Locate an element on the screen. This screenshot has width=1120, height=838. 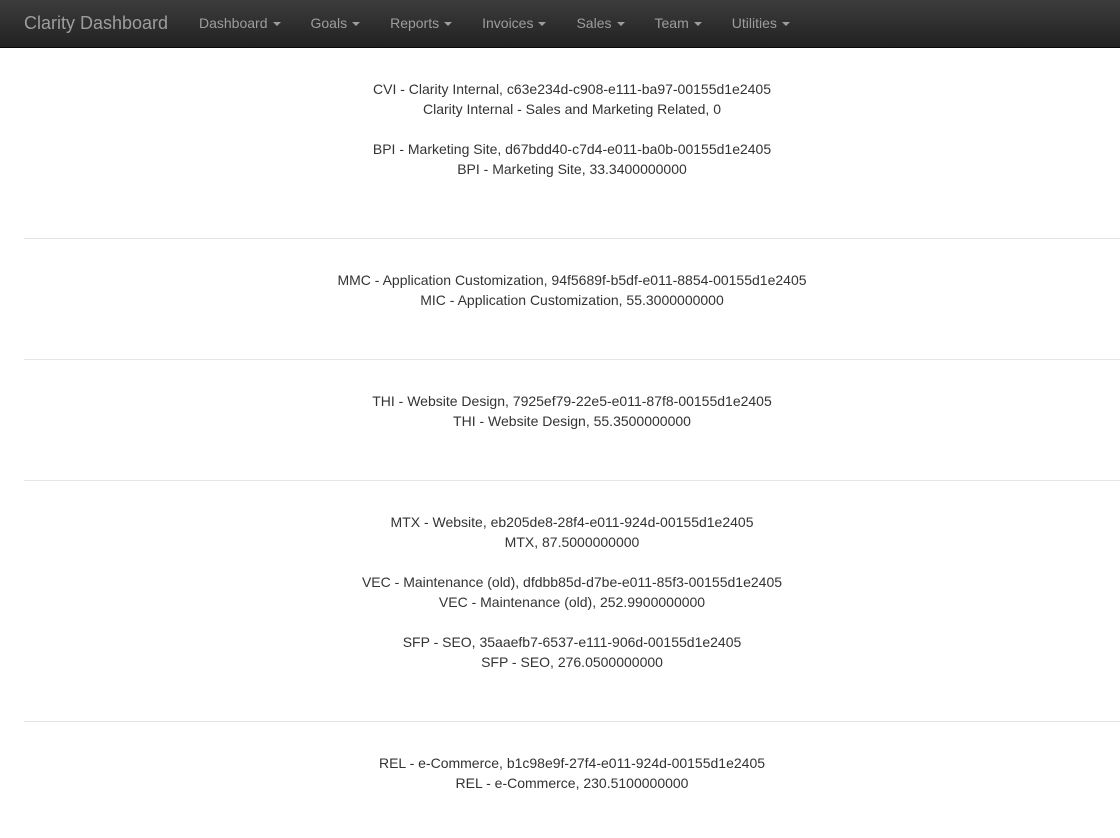
project-value-line: VEC - Maintenance (old), 252.9900000000 is located at coordinates (572, 602).